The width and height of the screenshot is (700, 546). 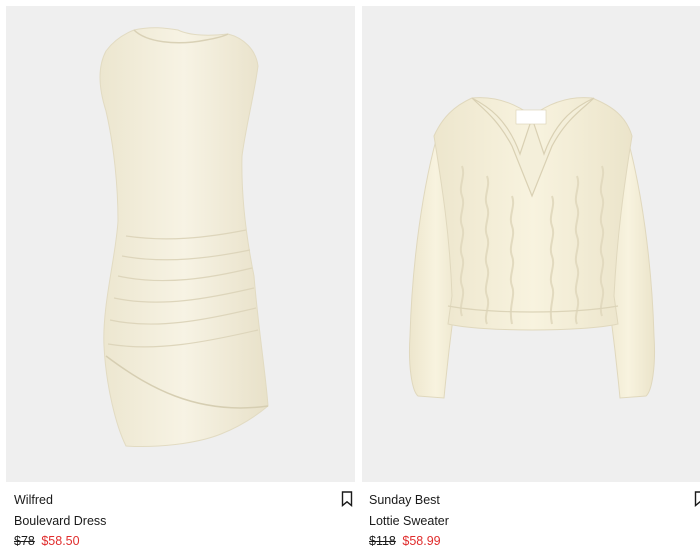 I want to click on sale-price: $58.50, so click(x=60, y=540).